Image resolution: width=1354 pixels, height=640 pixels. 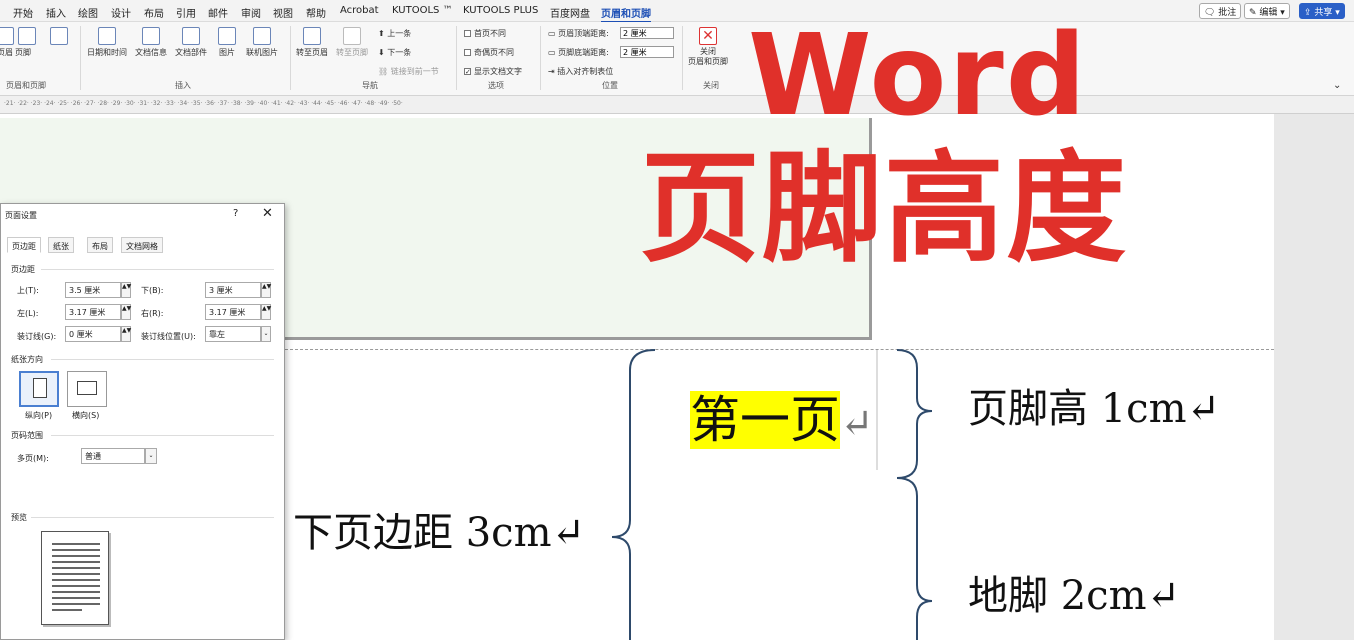 What do you see at coordinates (86, 415) in the screenshot?
I see `landscape-label: 横向(S)` at bounding box center [86, 415].